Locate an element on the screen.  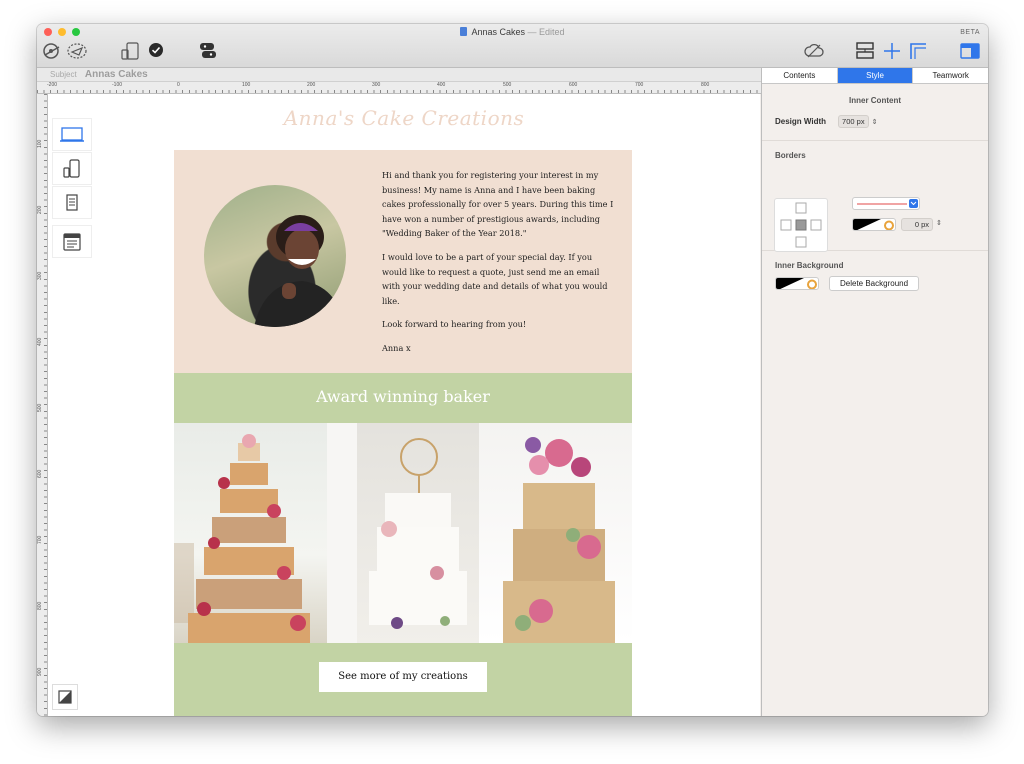
inspector-tabs: Contents Style Teamwork is located at coordinates (875, 76).